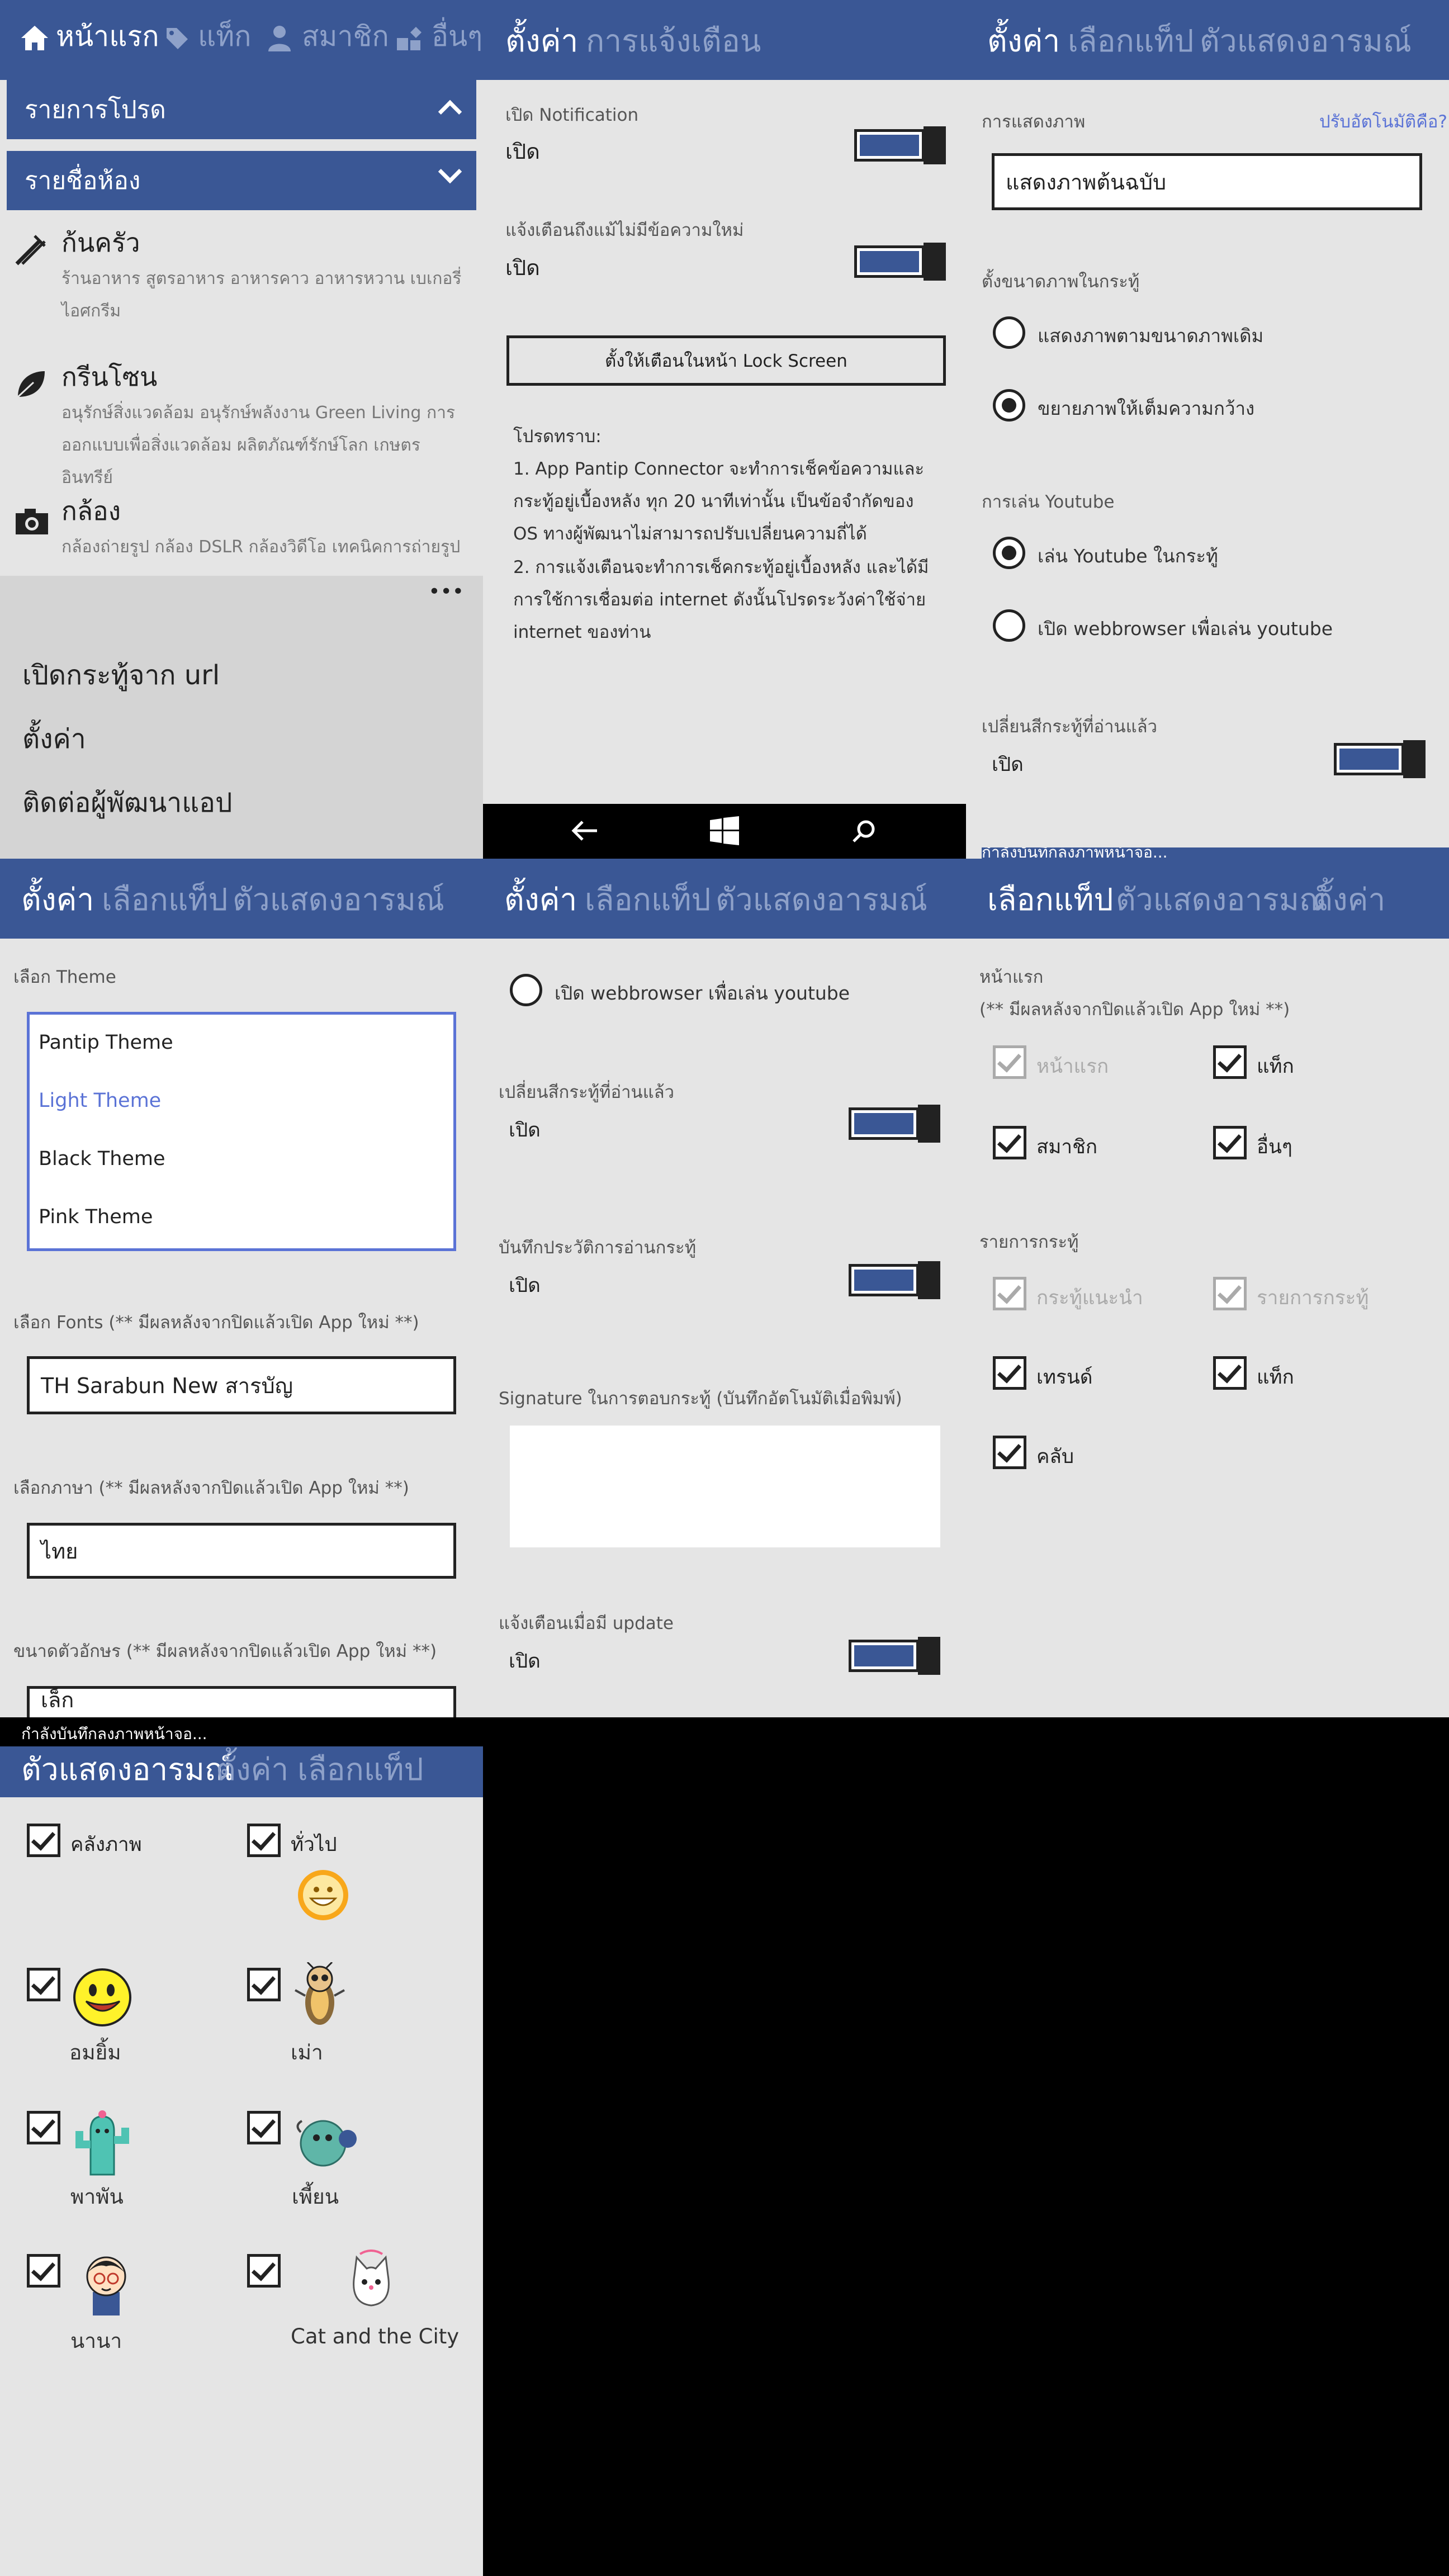  I want to click on windows-start-icon, so click(724, 830).